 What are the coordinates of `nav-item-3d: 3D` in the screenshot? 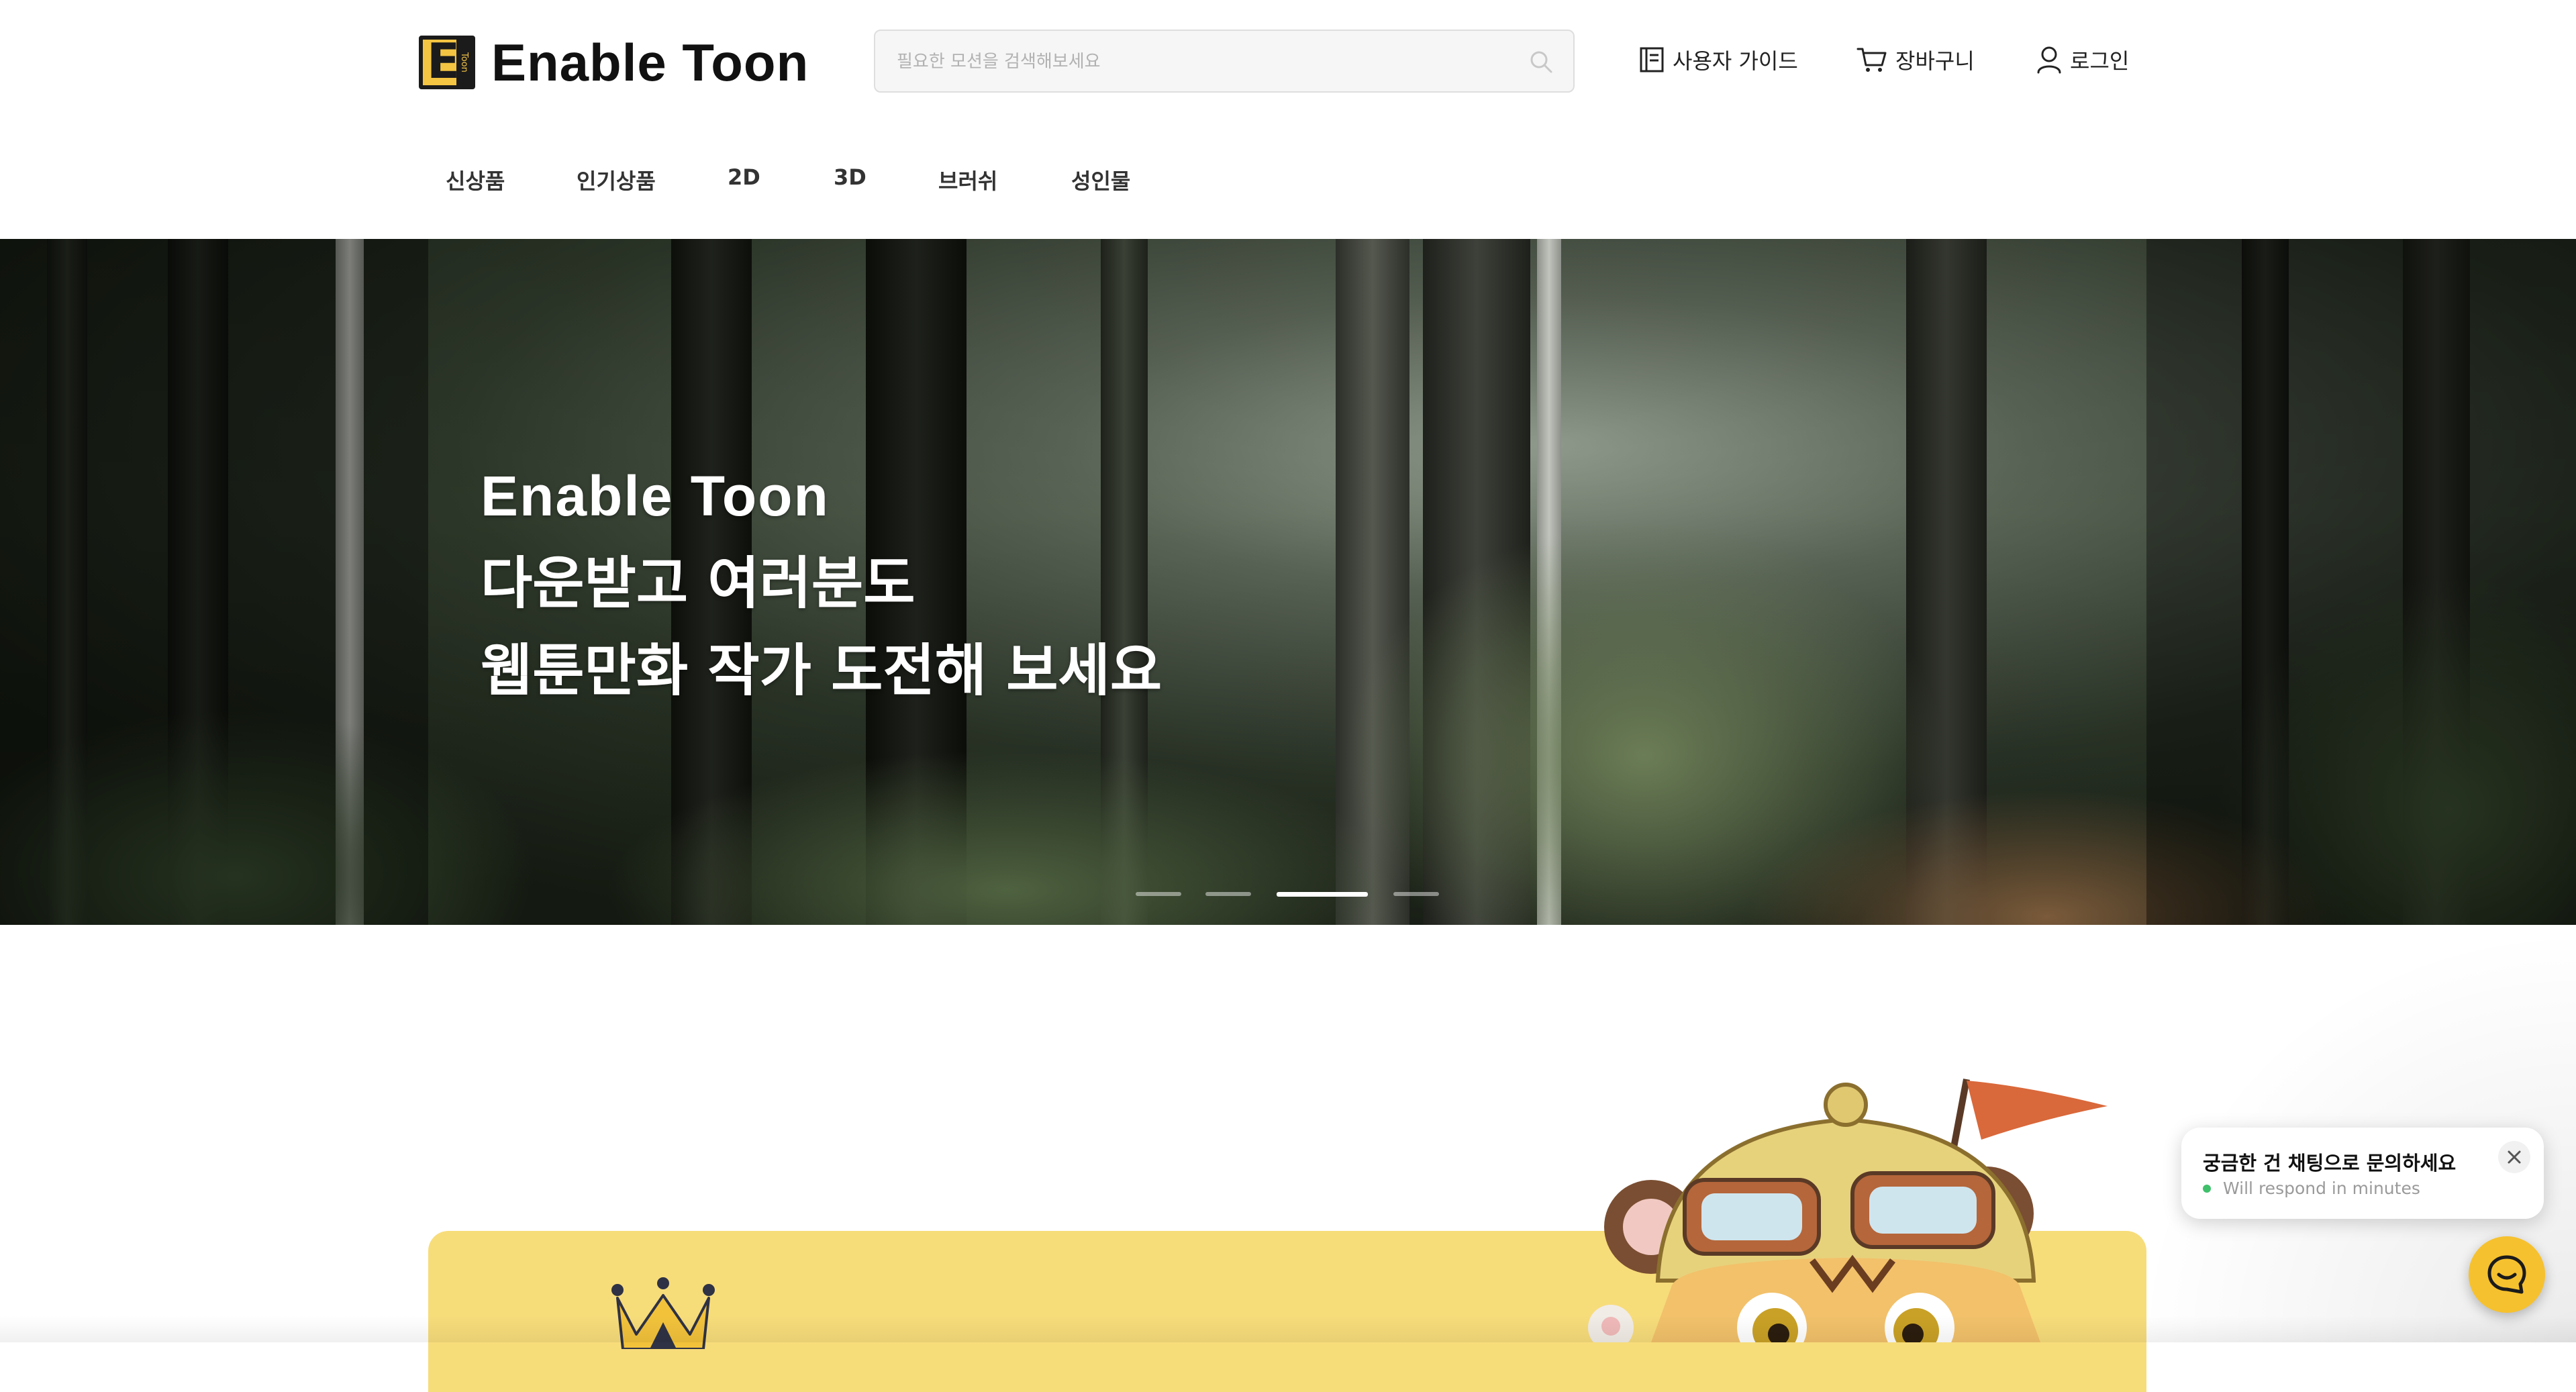 It's located at (850, 177).